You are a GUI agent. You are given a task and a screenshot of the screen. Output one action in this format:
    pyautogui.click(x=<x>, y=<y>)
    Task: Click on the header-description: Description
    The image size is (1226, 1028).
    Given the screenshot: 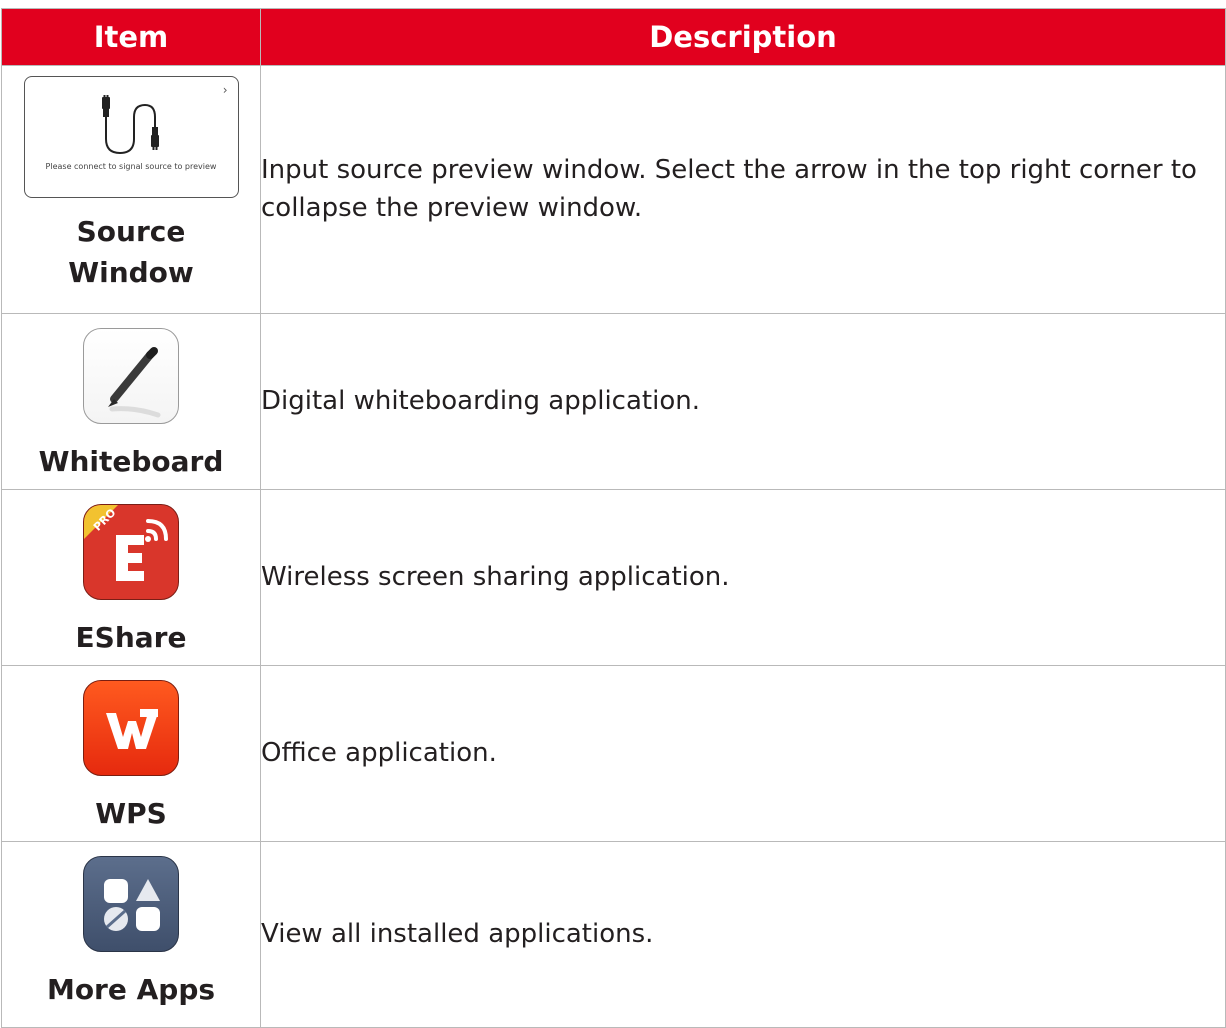 What is the action you would take?
    pyautogui.click(x=743, y=37)
    